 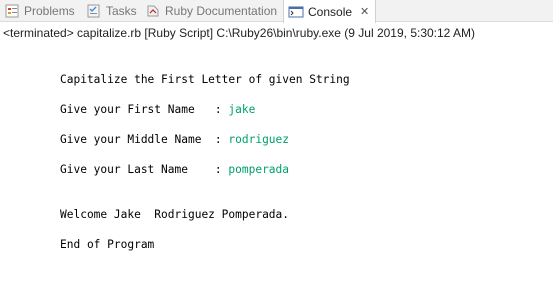 I want to click on prompt-last-label: Give your Last Name :, so click(x=144, y=169).